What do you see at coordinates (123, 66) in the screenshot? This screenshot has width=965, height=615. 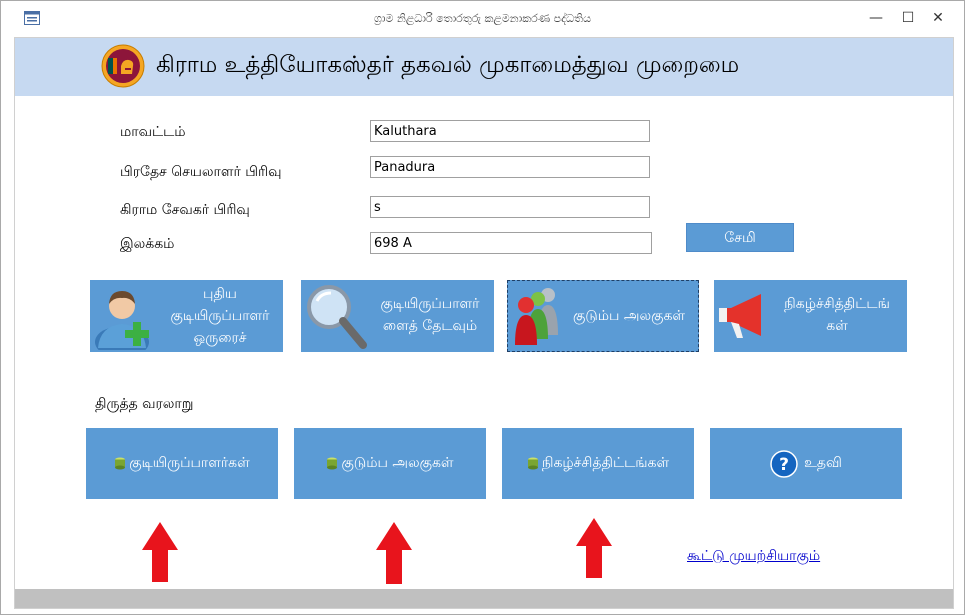 I see `sri-lanka-emblem-icon` at bounding box center [123, 66].